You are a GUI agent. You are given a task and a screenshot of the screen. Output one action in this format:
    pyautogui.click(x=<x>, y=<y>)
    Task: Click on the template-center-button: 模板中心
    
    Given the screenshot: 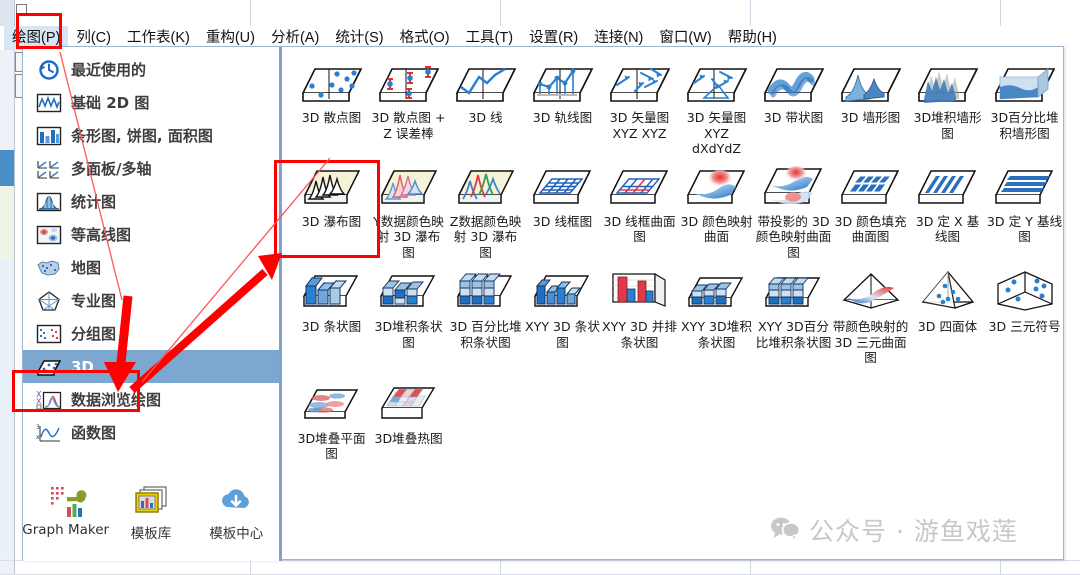 What is the action you would take?
    pyautogui.click(x=236, y=512)
    